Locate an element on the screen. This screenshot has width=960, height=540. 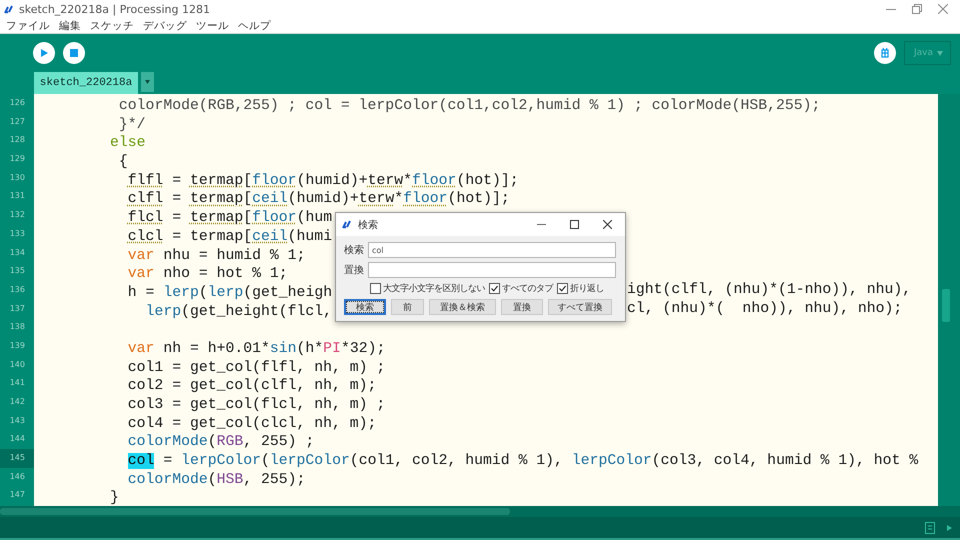
menu-item: ツール is located at coordinates (212, 25).